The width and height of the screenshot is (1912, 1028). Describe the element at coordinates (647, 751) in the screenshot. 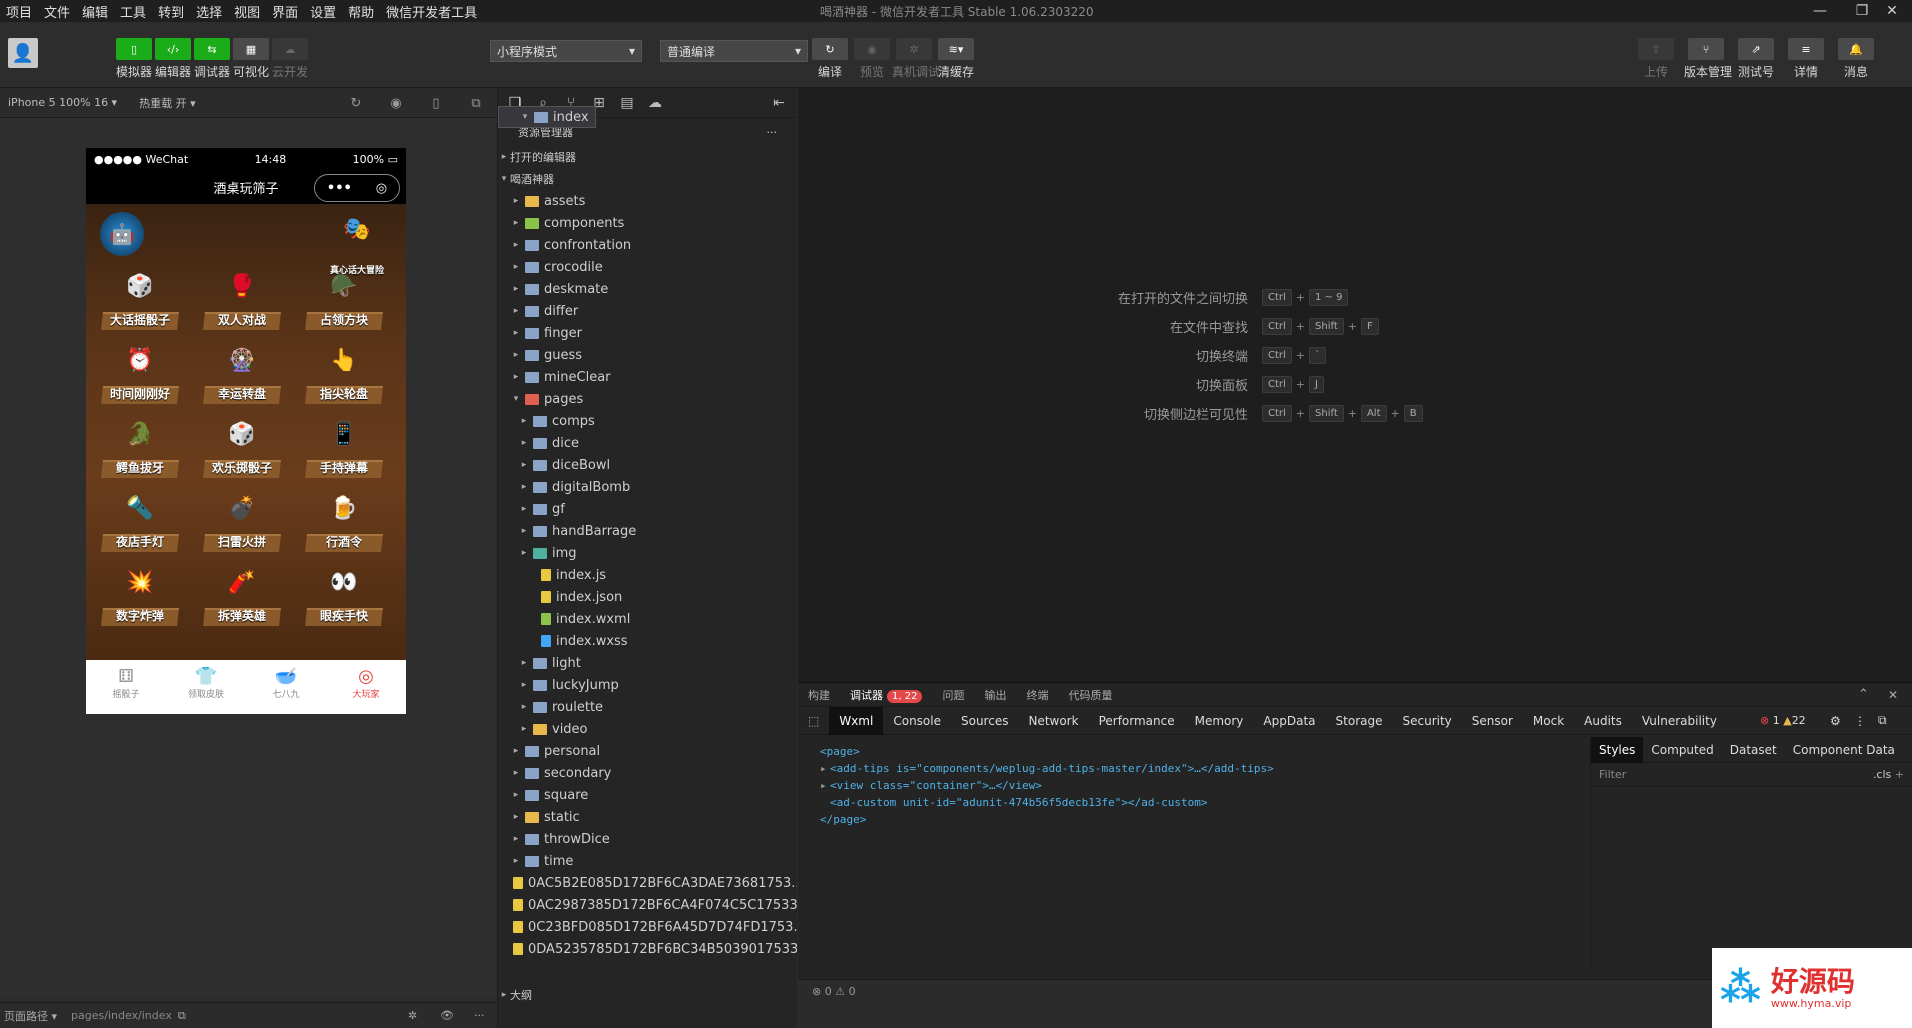

I see `folder-item: ▸ personal` at that location.